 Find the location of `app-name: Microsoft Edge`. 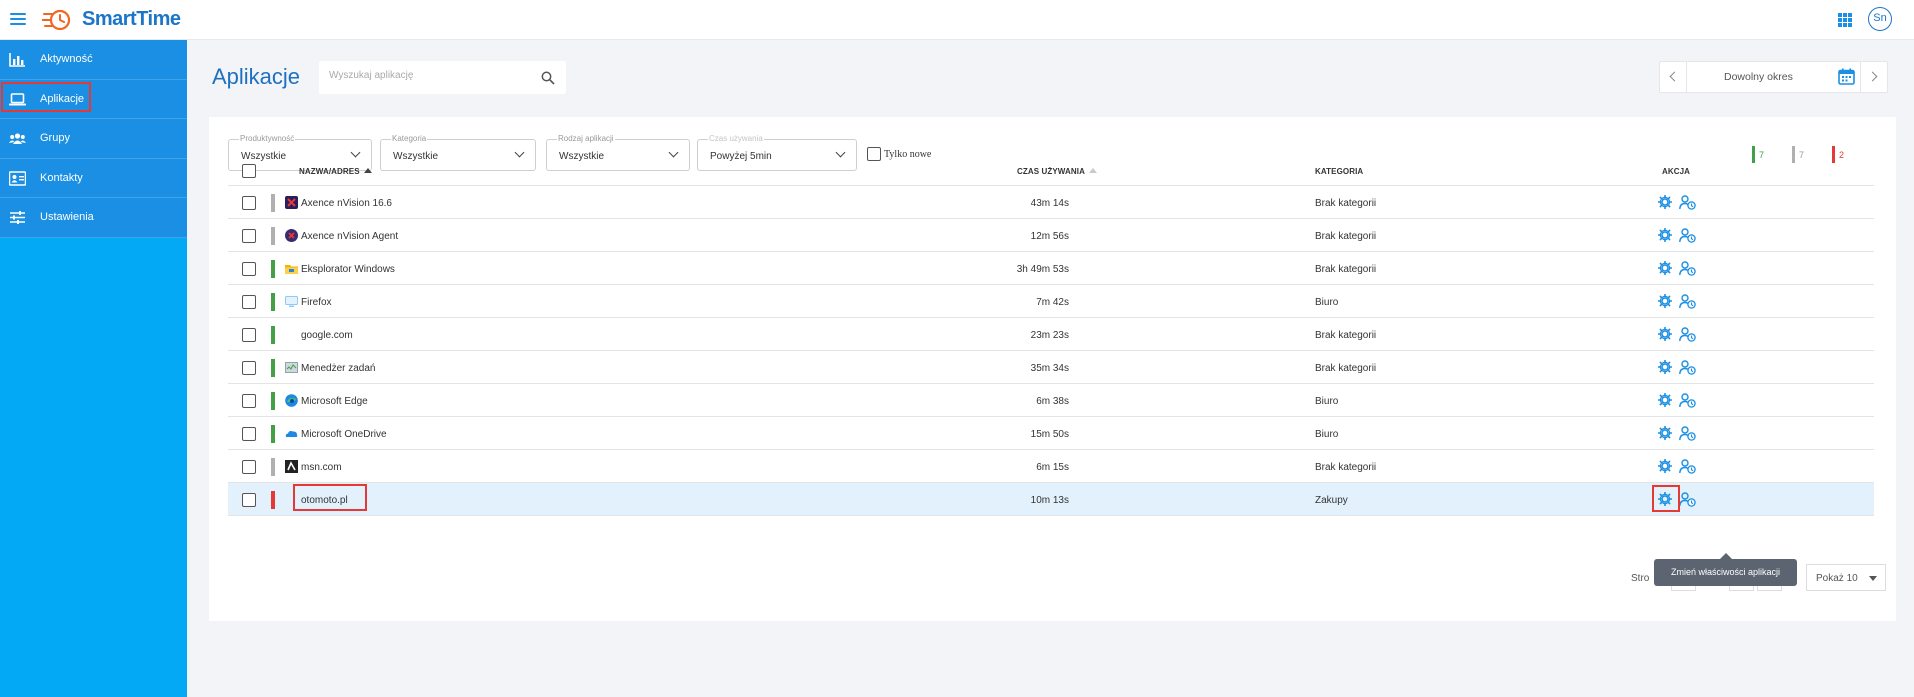

app-name: Microsoft Edge is located at coordinates (334, 401).